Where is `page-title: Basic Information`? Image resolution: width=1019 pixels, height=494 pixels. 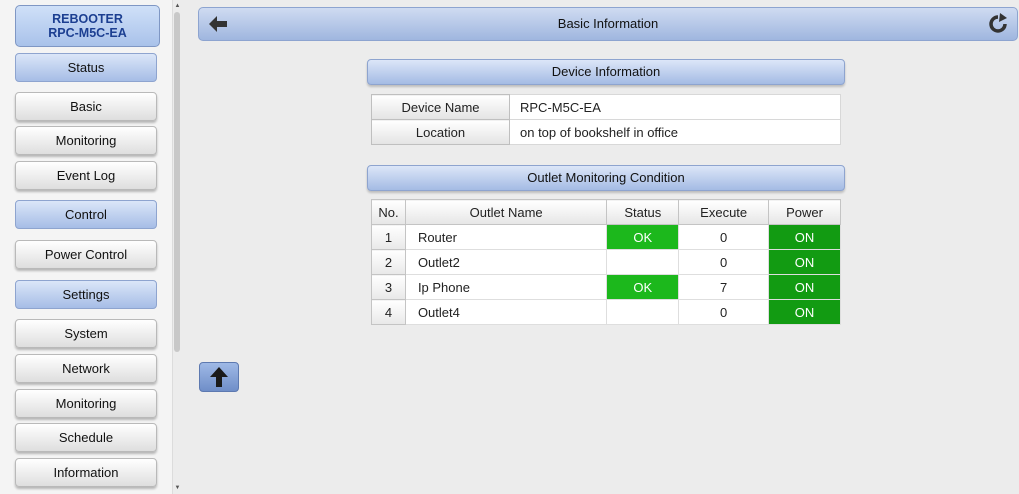
page-title: Basic Information is located at coordinates (608, 23).